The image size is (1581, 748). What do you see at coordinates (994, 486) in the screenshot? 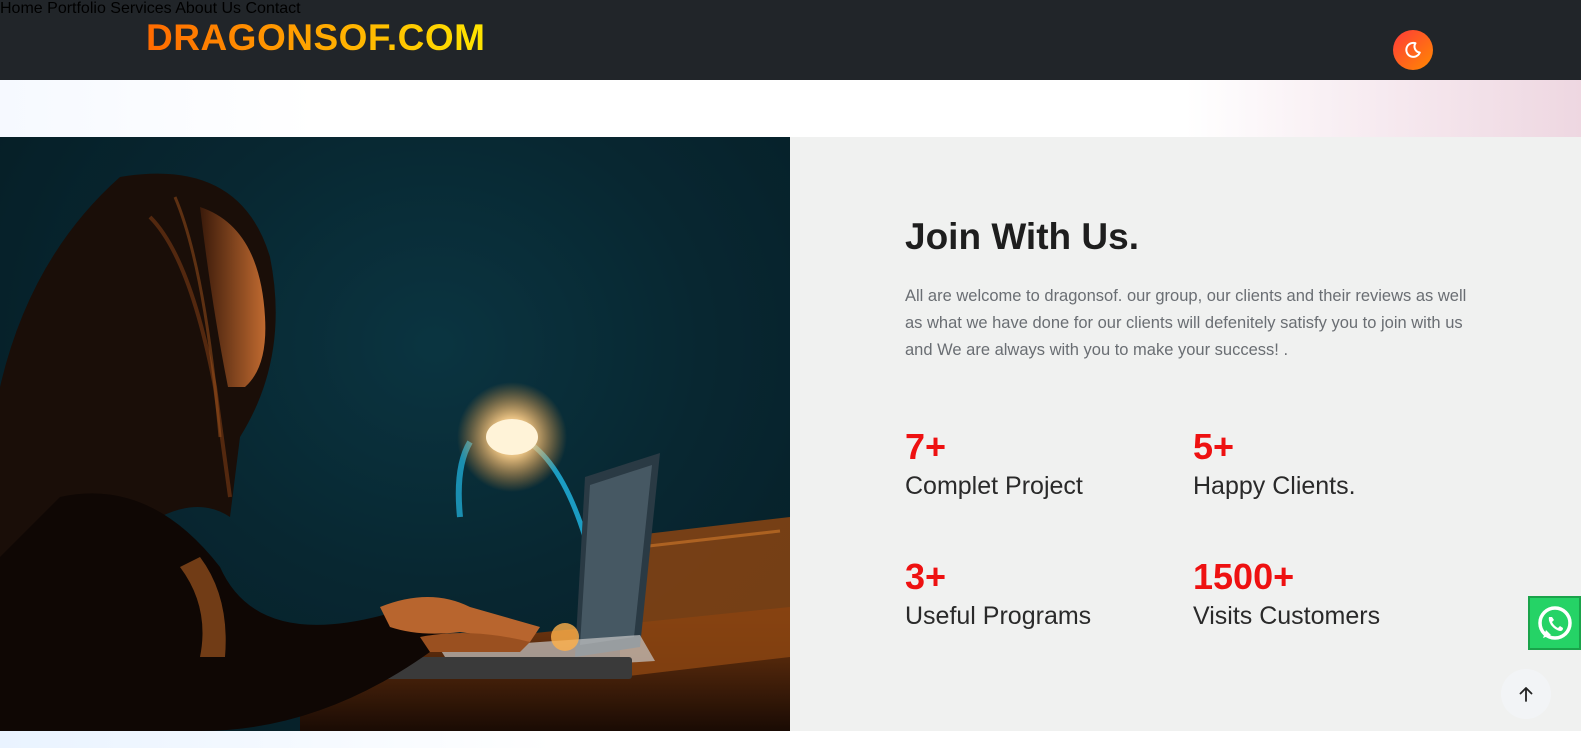
I see `stat-label: Complet Project` at bounding box center [994, 486].